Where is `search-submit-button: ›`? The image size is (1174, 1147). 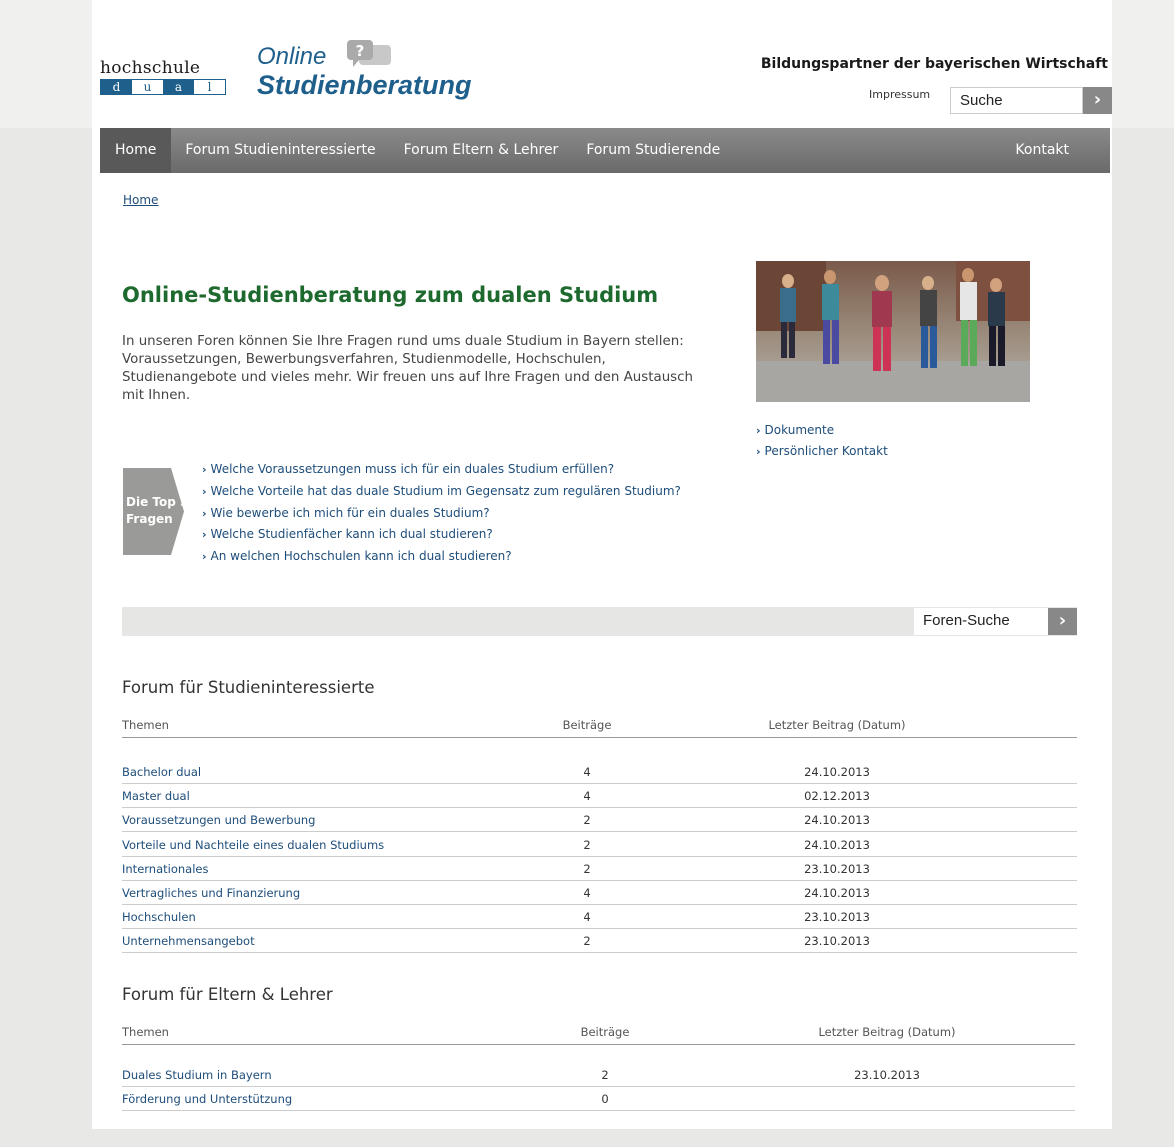
search-submit-button: › is located at coordinates (1097, 100).